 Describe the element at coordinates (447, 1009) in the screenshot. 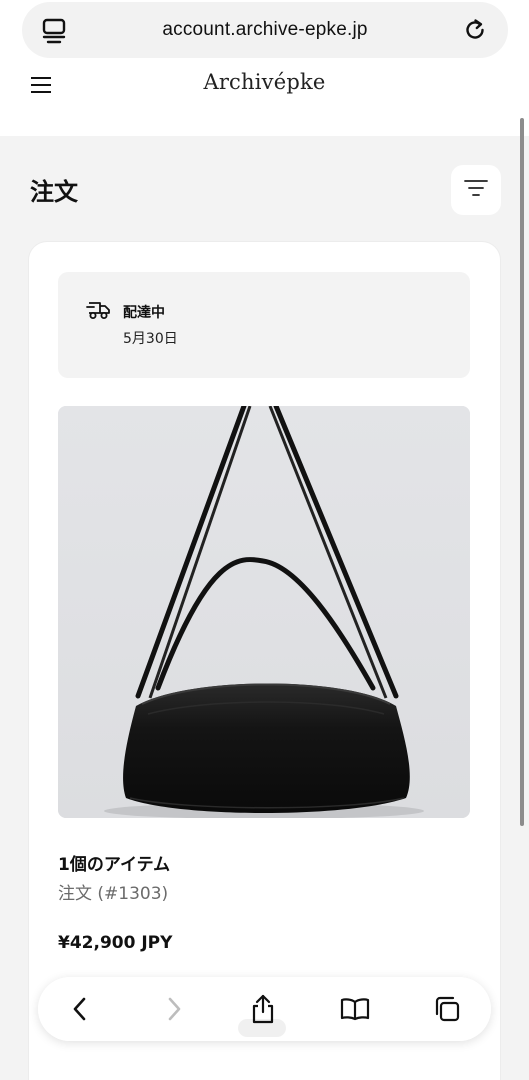

I see `tabs-icon` at that location.